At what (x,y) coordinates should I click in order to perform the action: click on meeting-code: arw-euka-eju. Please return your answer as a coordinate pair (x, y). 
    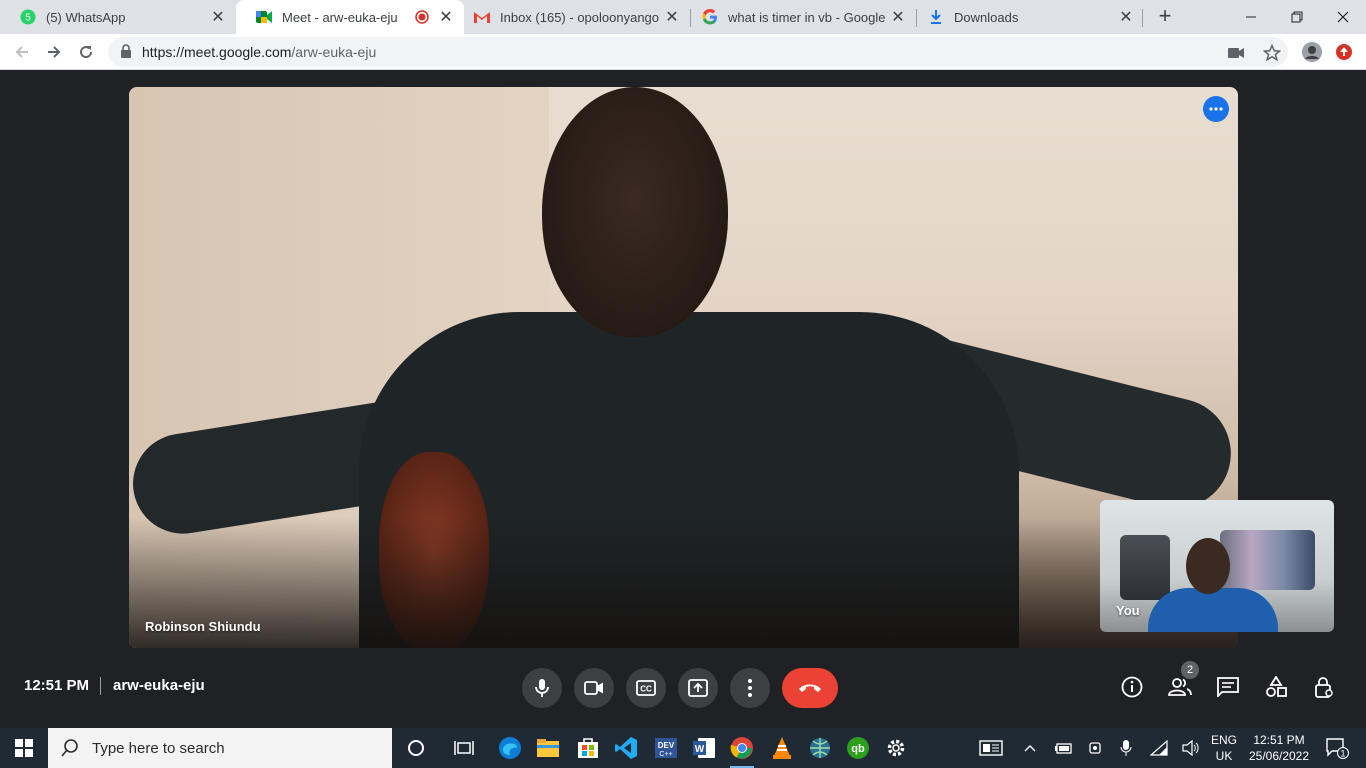
    Looking at the image, I should click on (159, 685).